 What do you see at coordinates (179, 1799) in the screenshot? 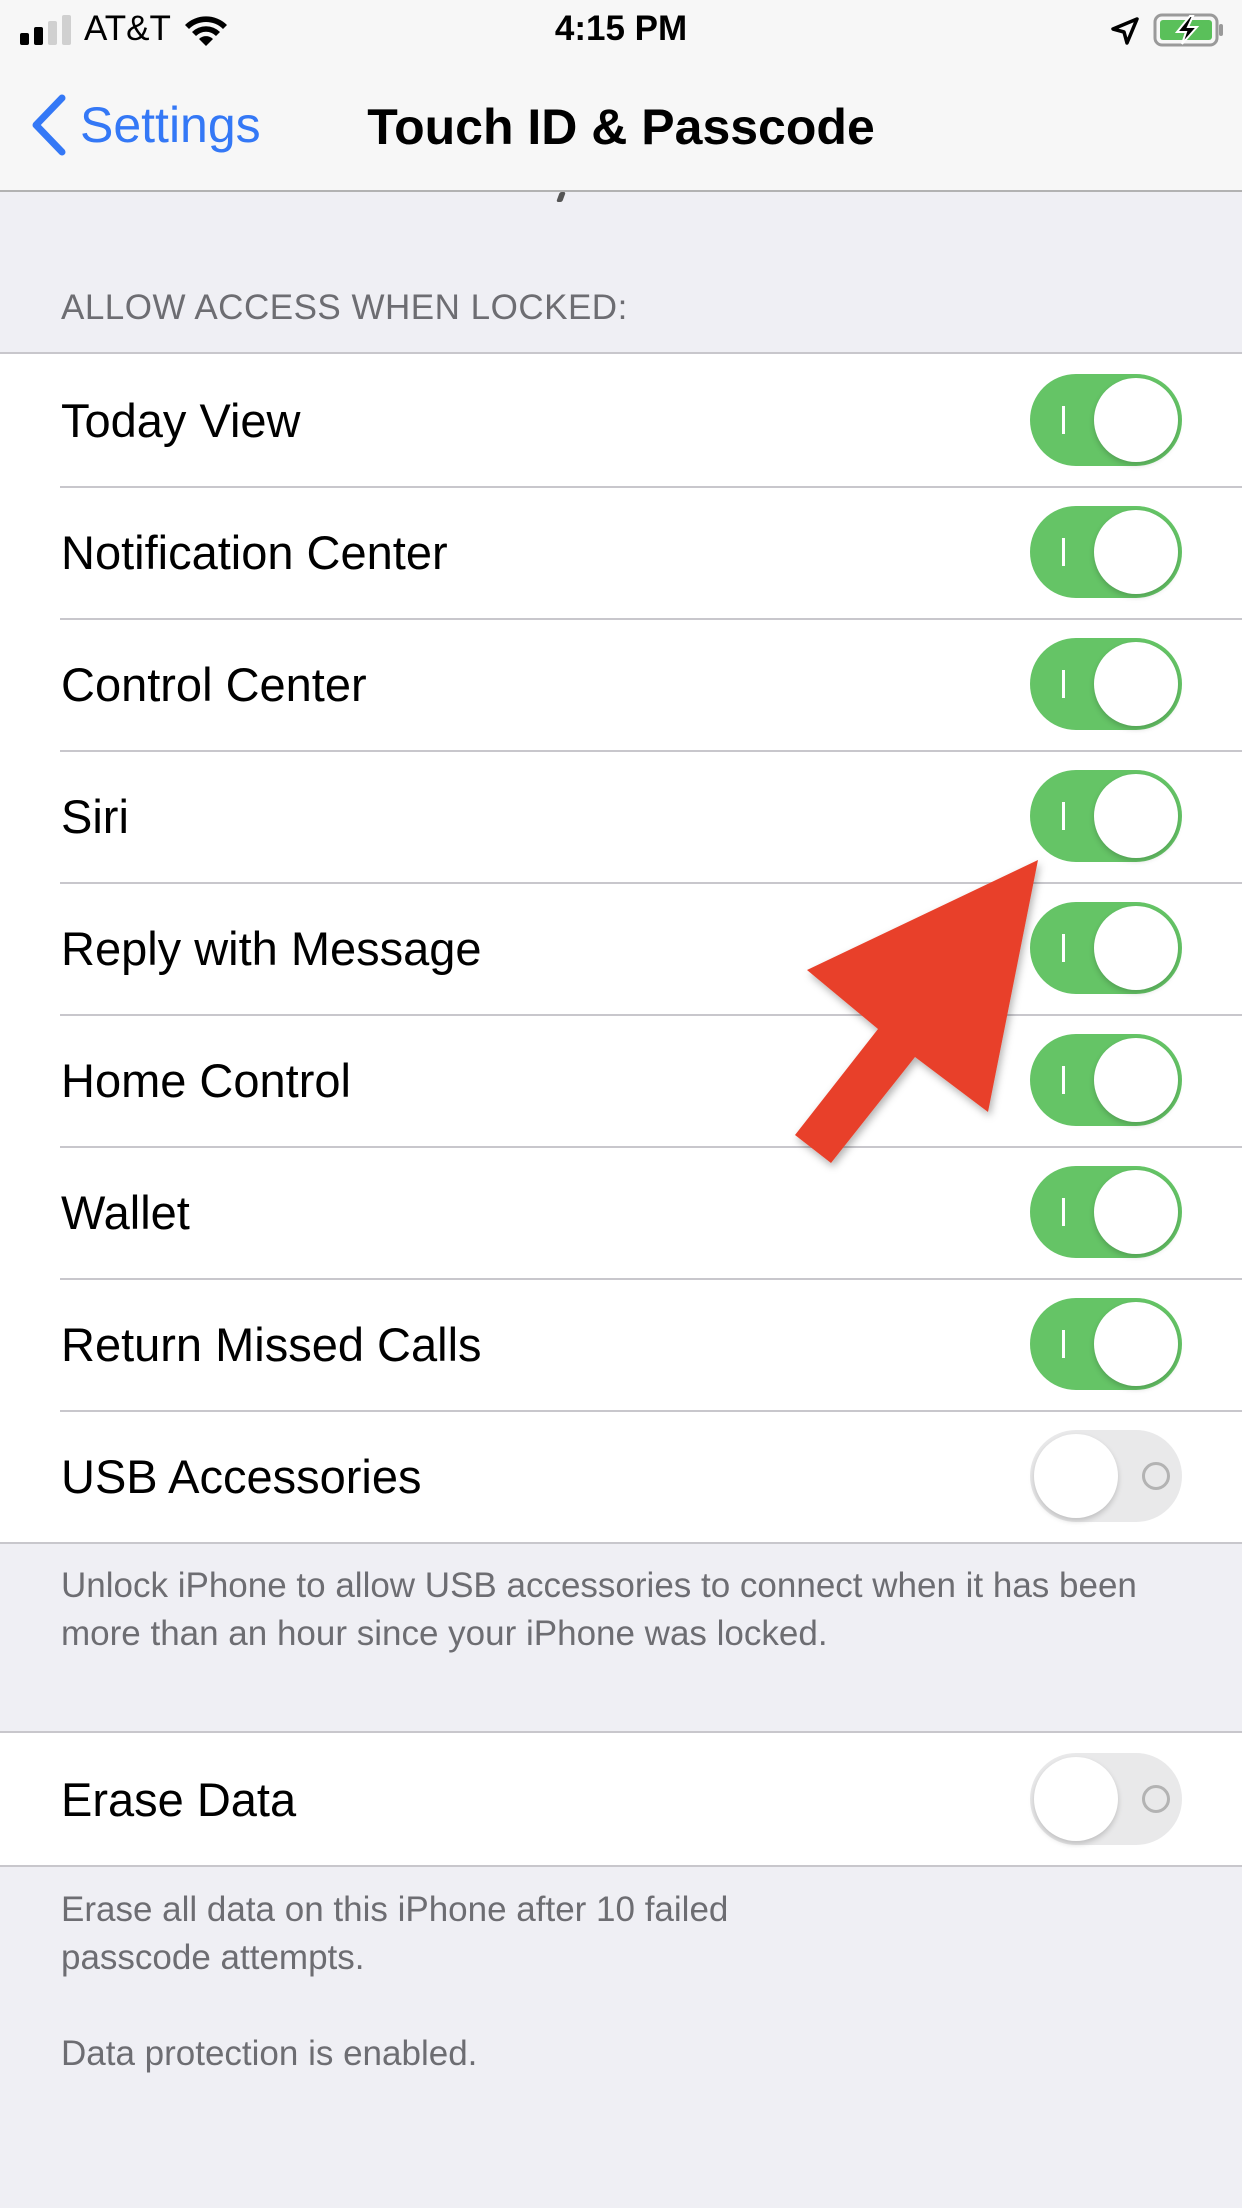
I see `row-label: Erase Data` at bounding box center [179, 1799].